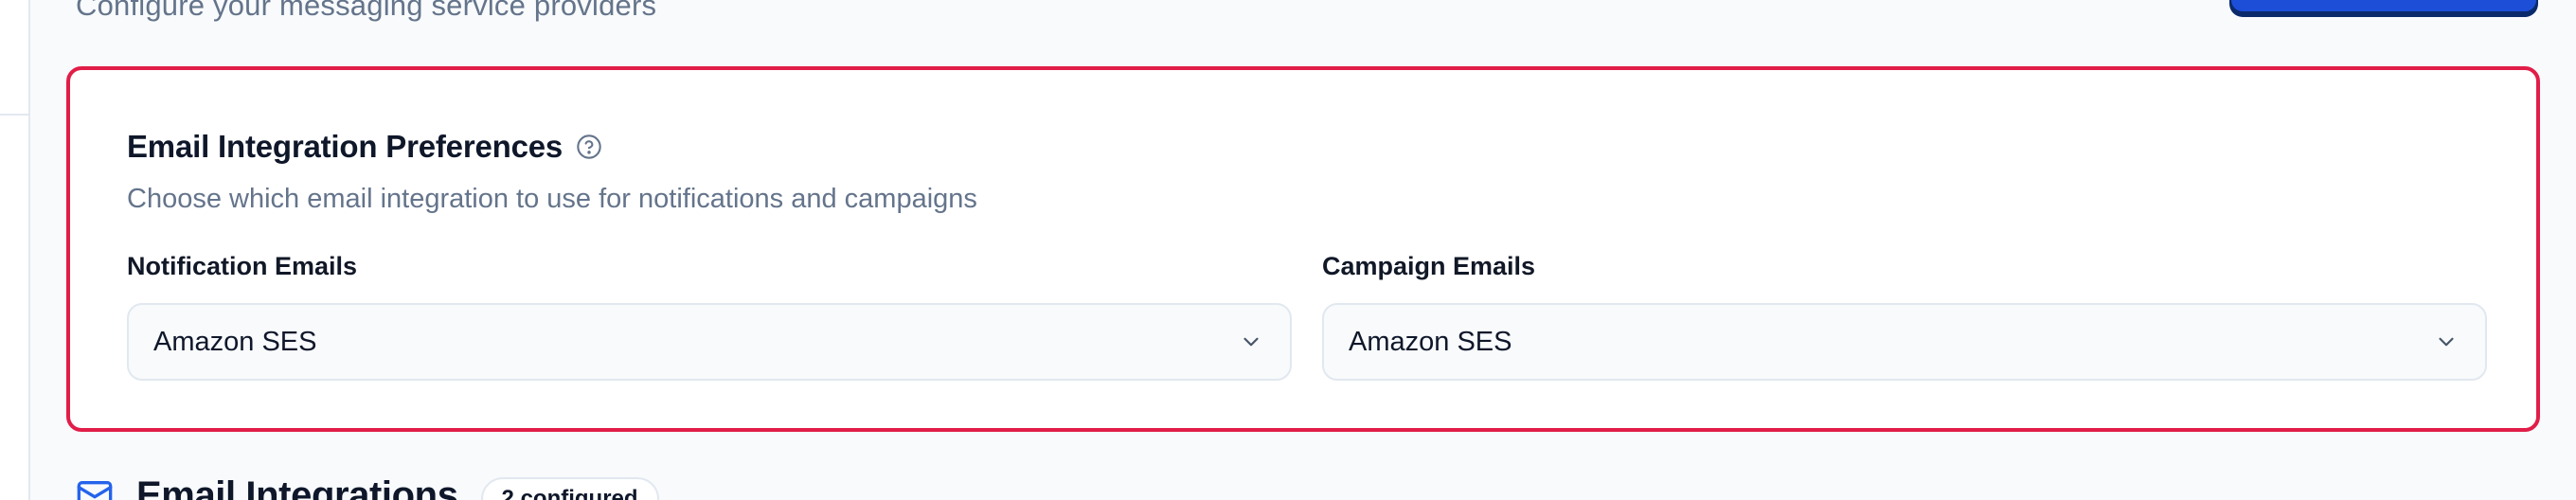  Describe the element at coordinates (242, 266) in the screenshot. I see `notification-emails-label: Notification Emails` at that location.